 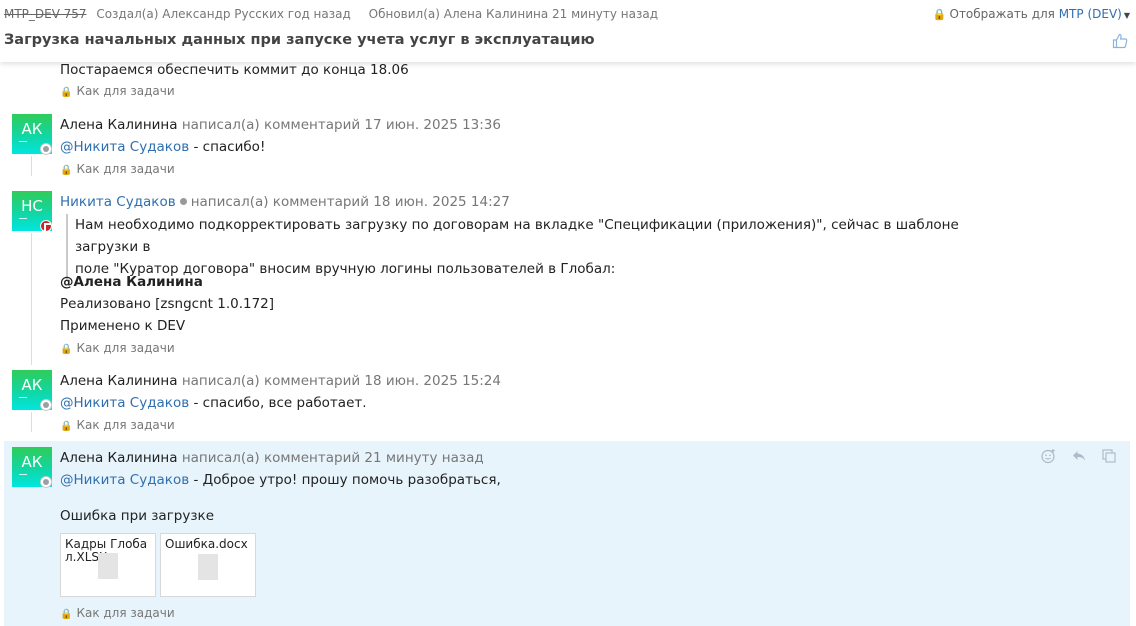 What do you see at coordinates (206, 544) in the screenshot?
I see `attachment-name: Ошибка.docx` at bounding box center [206, 544].